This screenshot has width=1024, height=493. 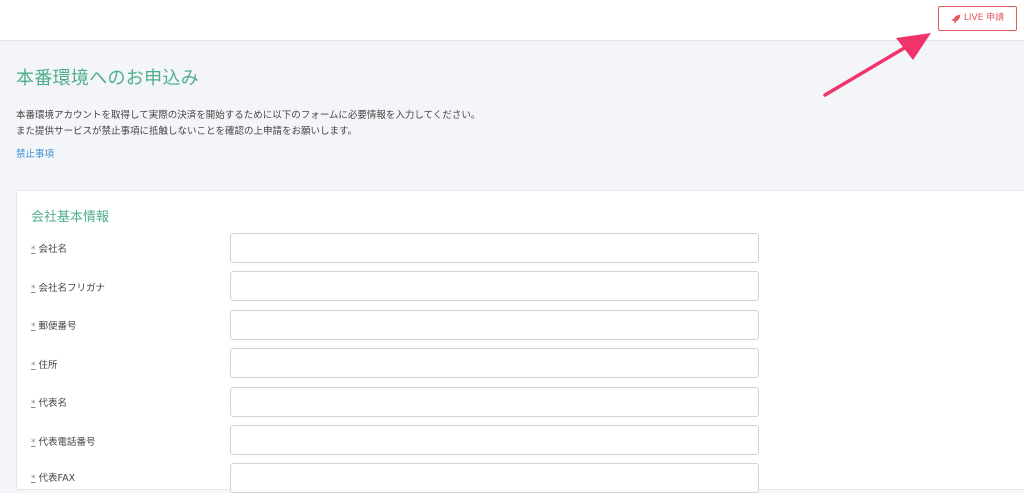 I want to click on prohibited-items-link: 禁止事項, so click(x=35, y=153).